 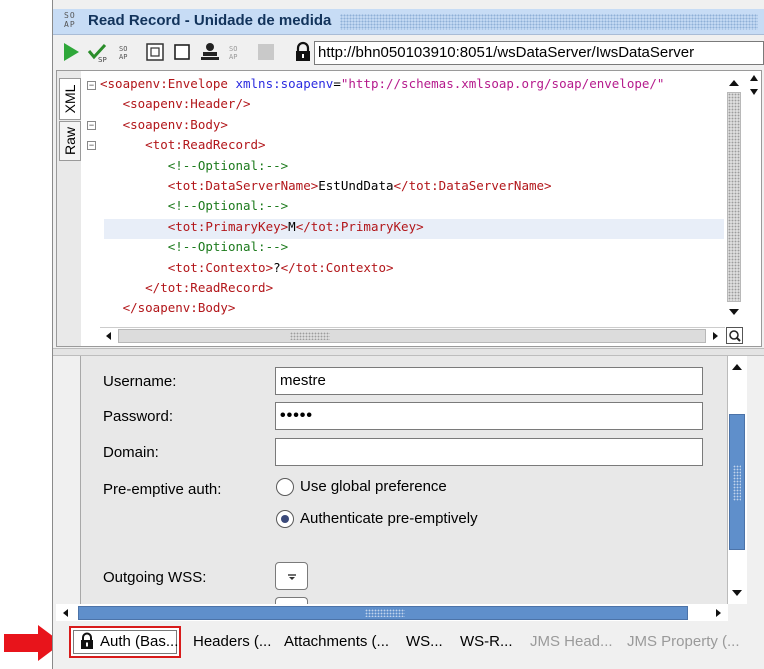 I want to click on title-bar-grip, so click(x=549, y=22).